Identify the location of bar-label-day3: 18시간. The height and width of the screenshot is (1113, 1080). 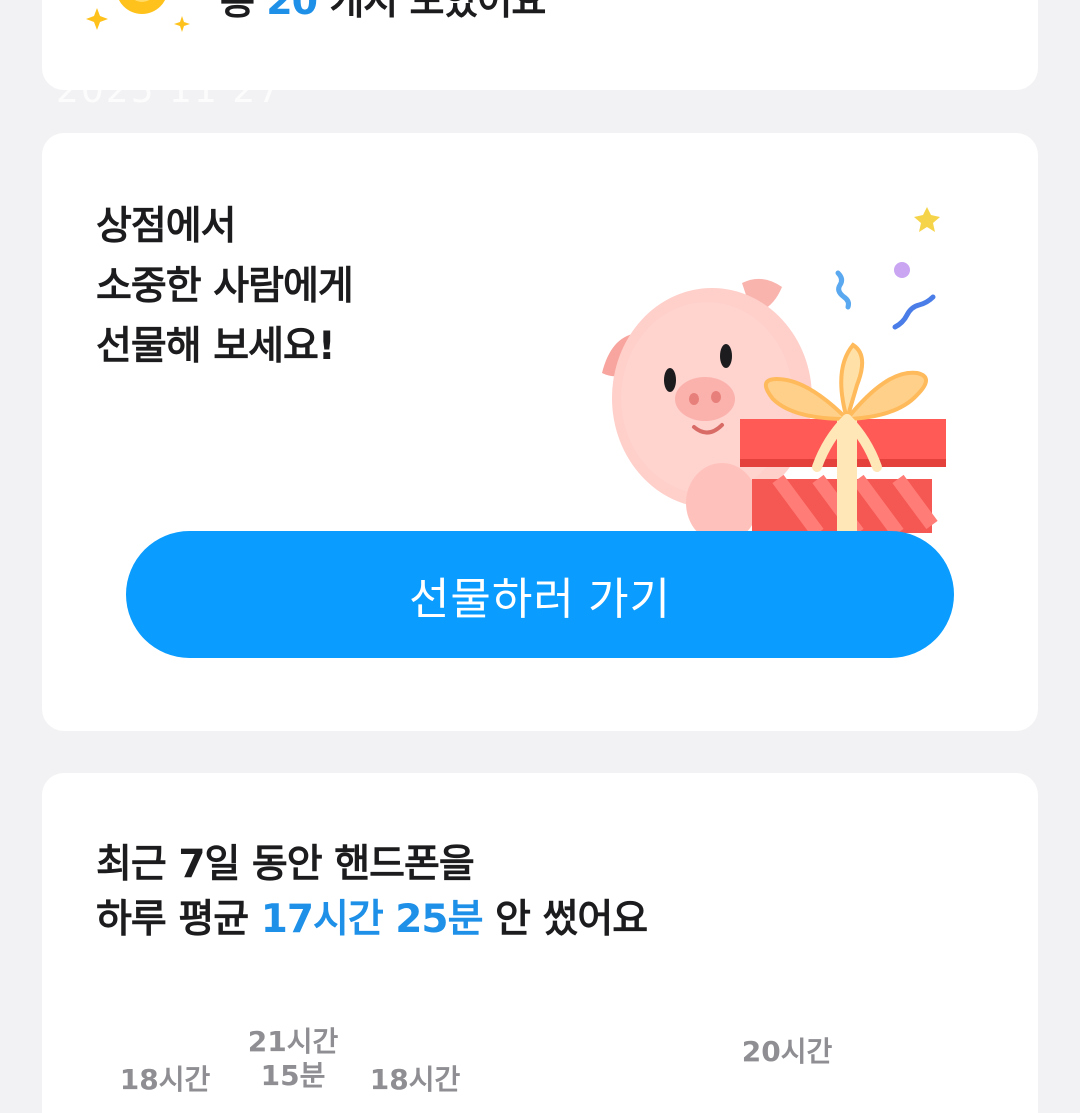
(415, 1079).